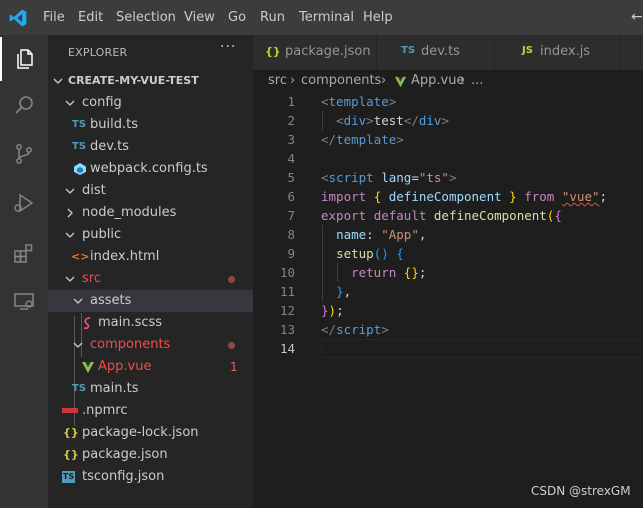  Describe the element at coordinates (24, 301) in the screenshot. I see `remote-explorer-icon` at that location.